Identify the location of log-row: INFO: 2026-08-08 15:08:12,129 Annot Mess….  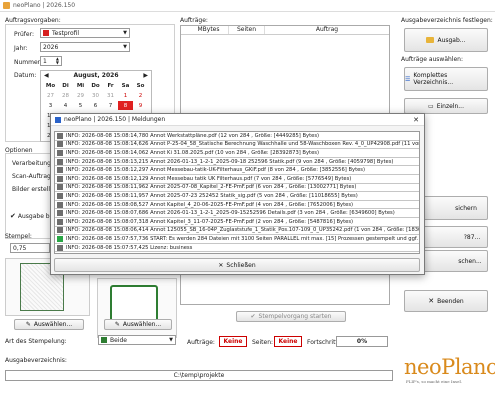
(237, 179).